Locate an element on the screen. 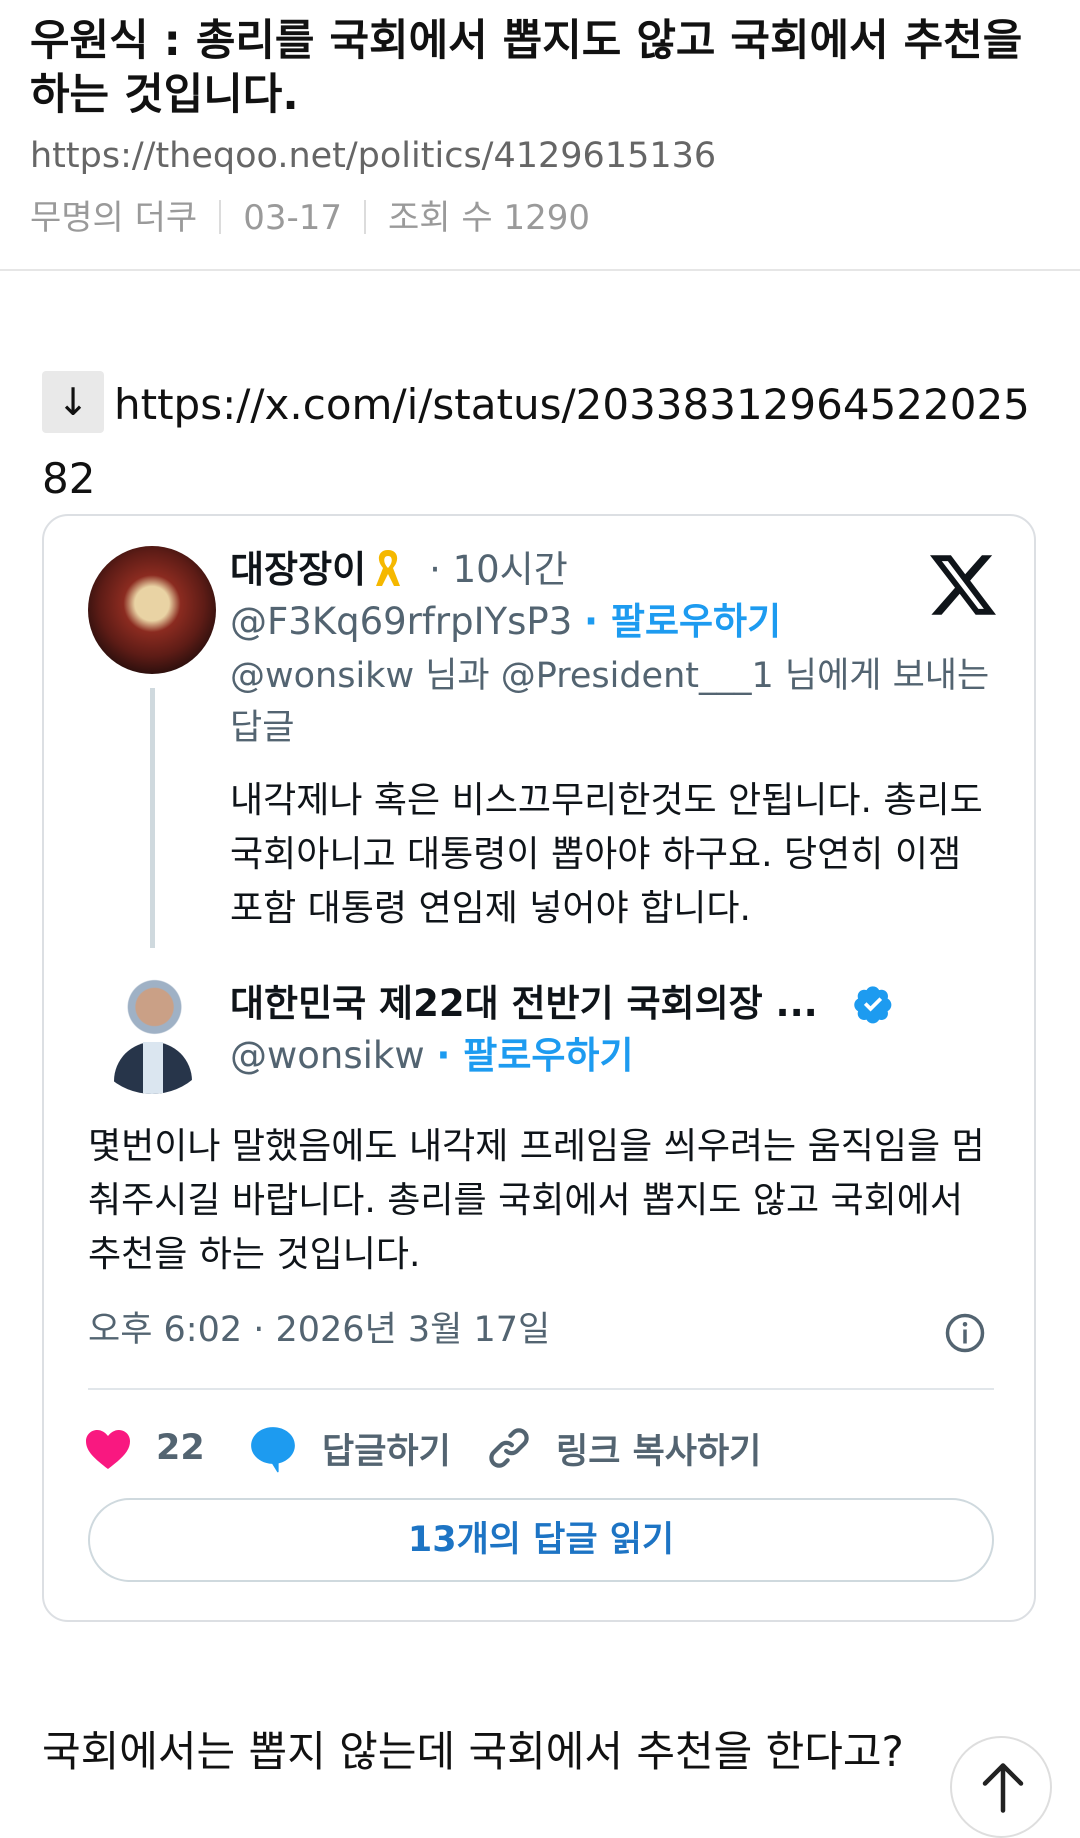 The image size is (1080, 1838). read-replies-button: 13개의 답글 읽기 is located at coordinates (541, 1540).